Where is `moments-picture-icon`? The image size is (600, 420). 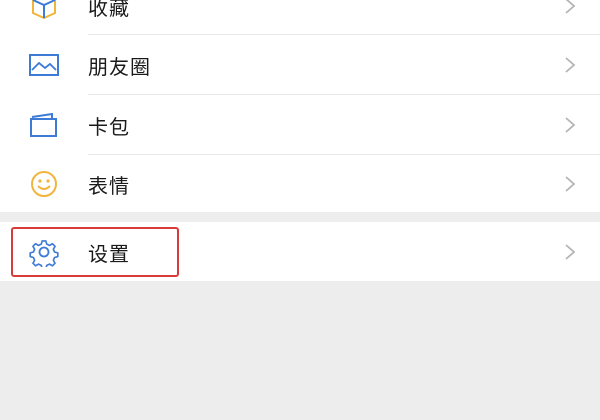 moments-picture-icon is located at coordinates (44, 65).